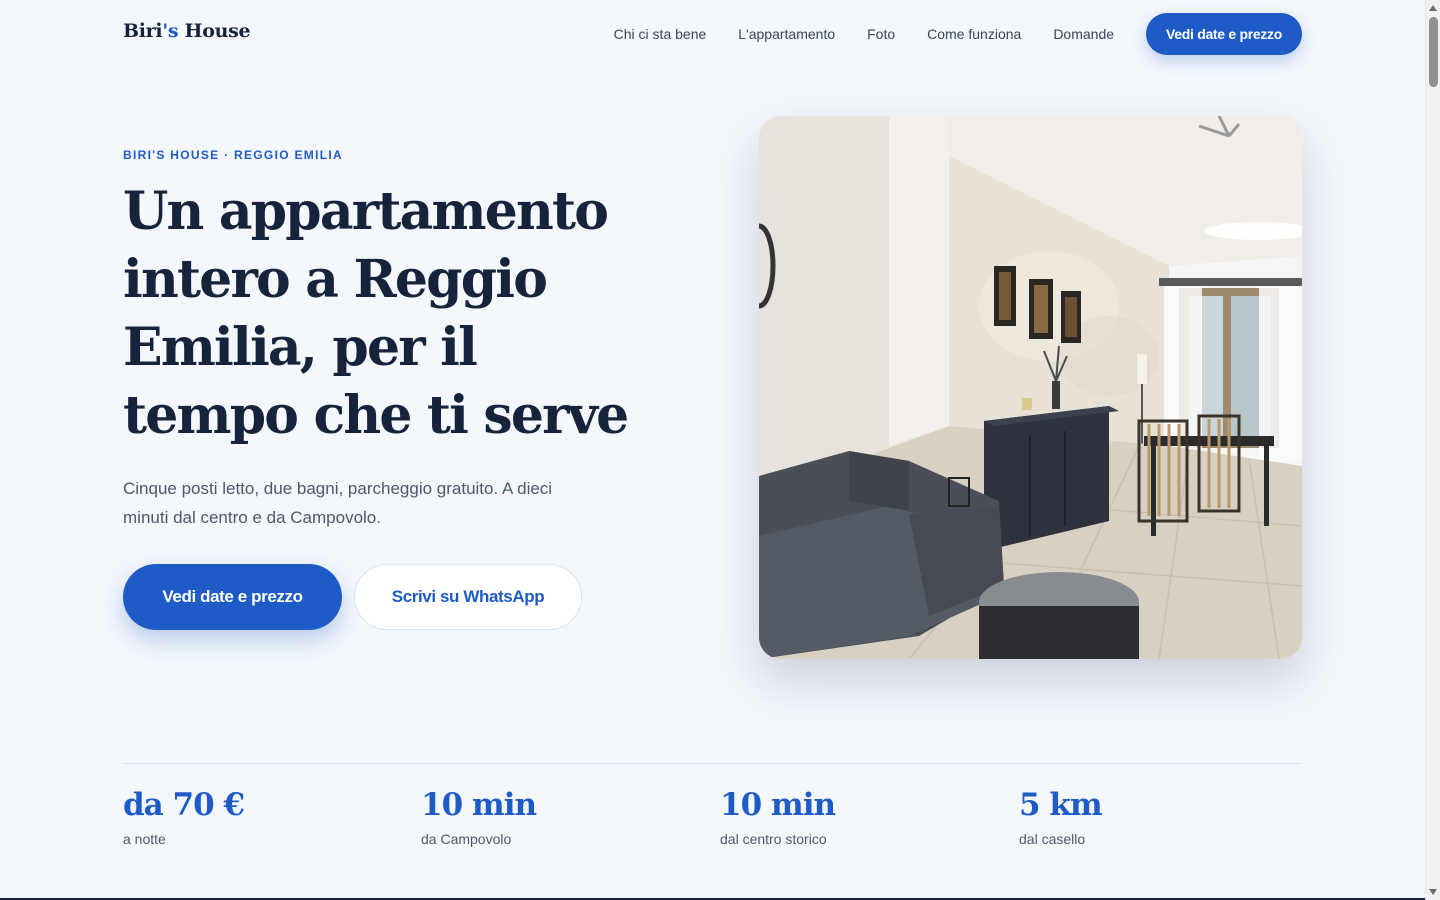 The height and width of the screenshot is (900, 1440). Describe the element at coordinates (1433, 8) in the screenshot. I see `scroll-up-arrow-icon` at that location.